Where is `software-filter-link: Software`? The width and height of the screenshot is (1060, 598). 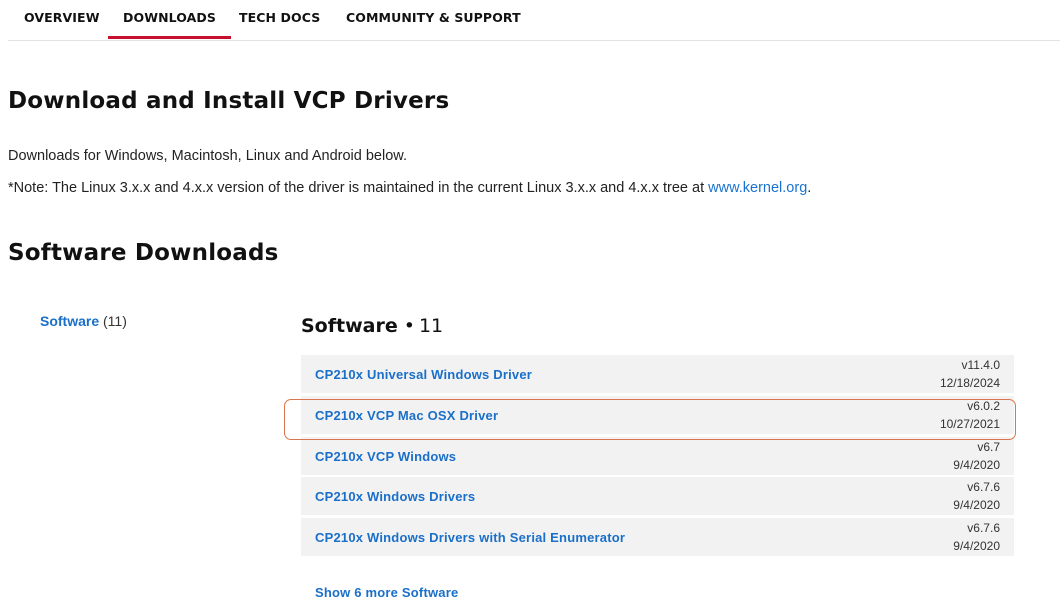 software-filter-link: Software is located at coordinates (69, 321).